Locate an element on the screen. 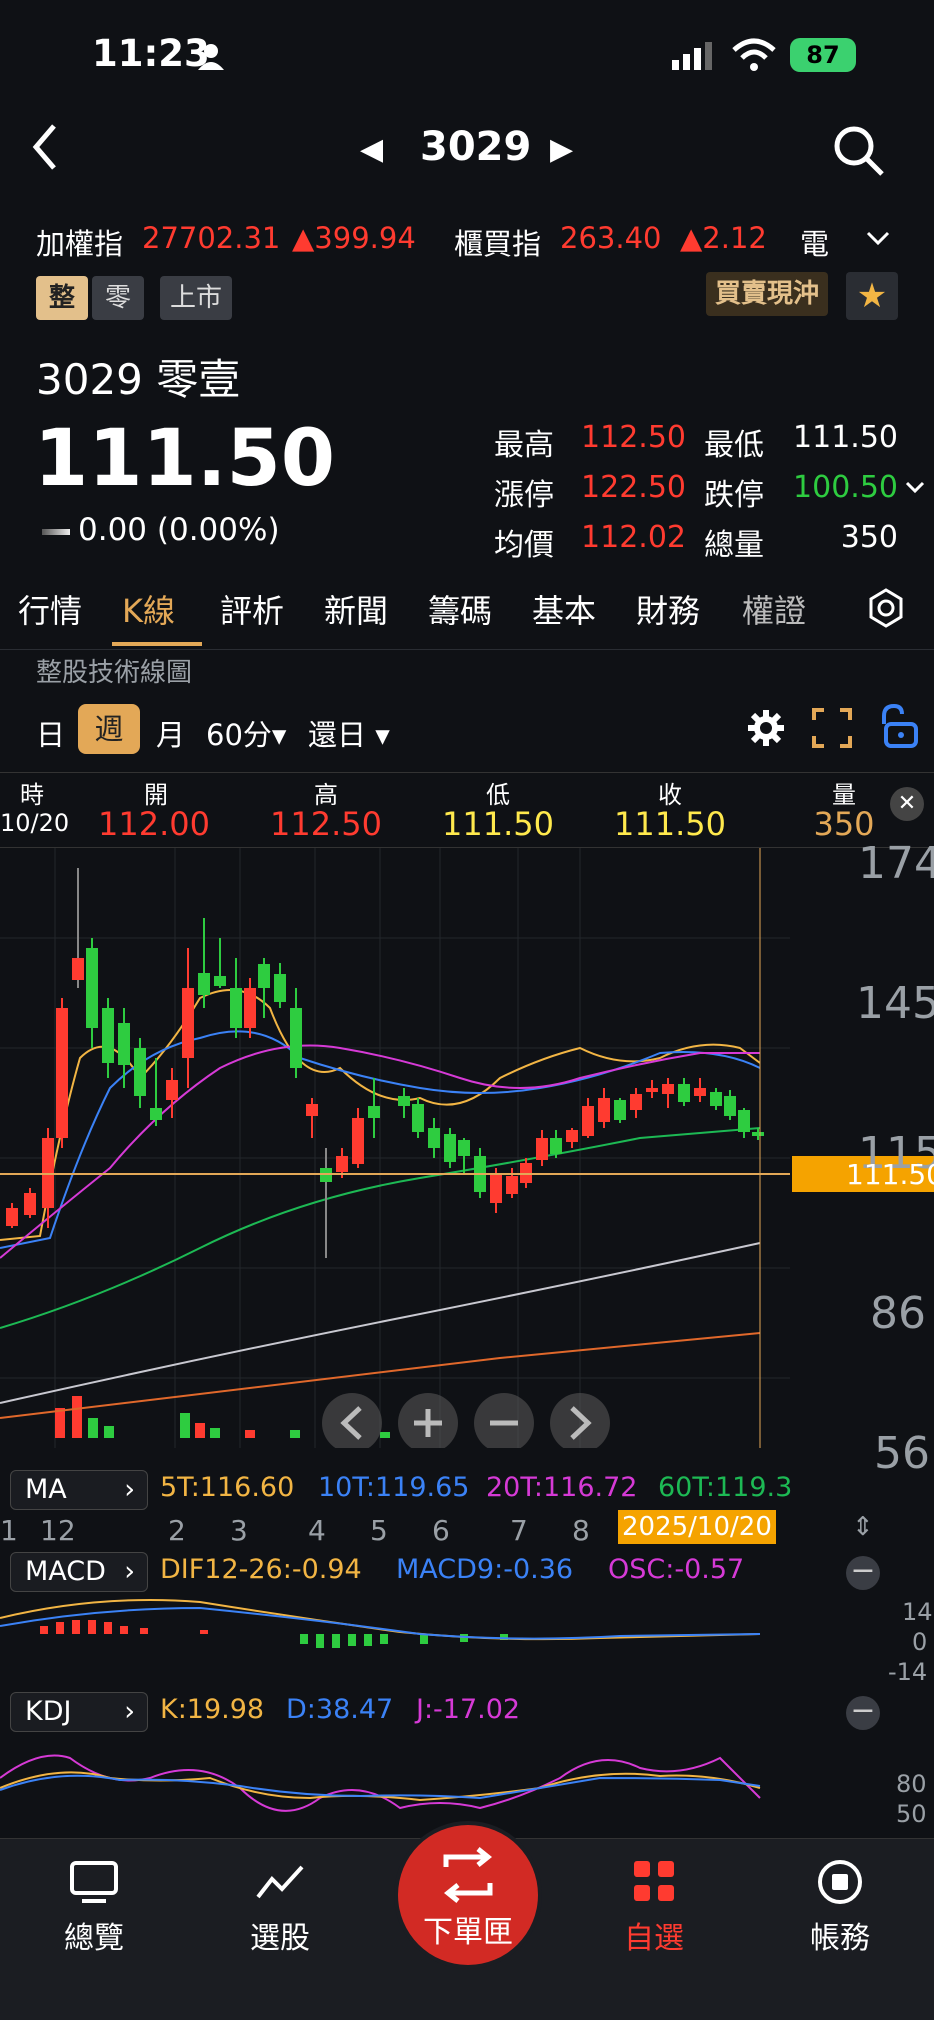 This screenshot has height=2020, width=934. ticker-value: 263.40 is located at coordinates (611, 238).